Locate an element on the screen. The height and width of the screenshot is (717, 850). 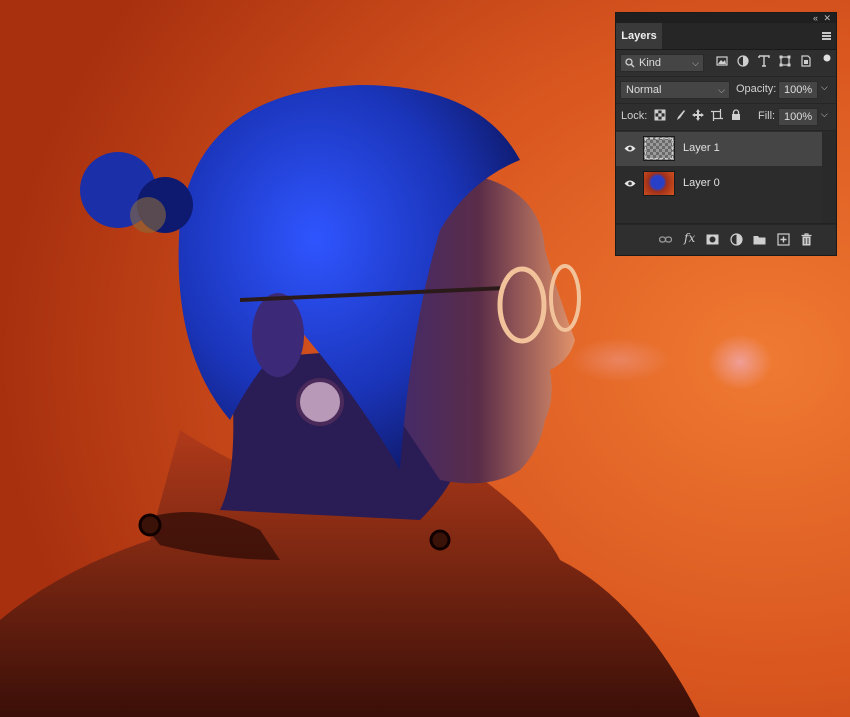
layer-row: Layer 1 is located at coordinates (719, 149).